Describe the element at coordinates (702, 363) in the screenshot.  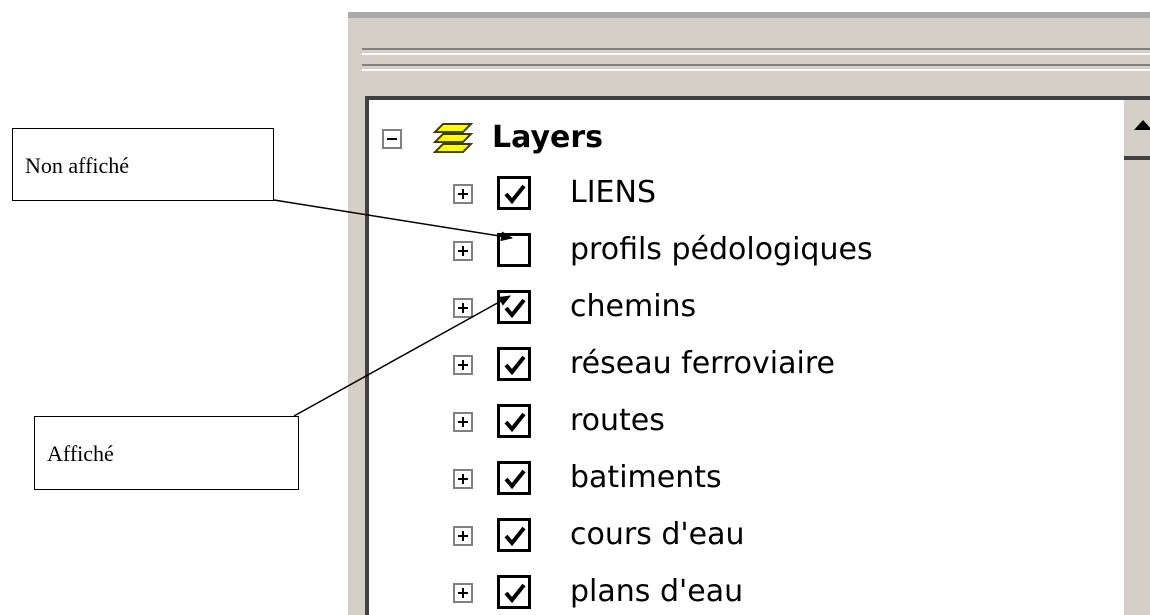
I see `layer-label: réseau ferroviaire` at that location.